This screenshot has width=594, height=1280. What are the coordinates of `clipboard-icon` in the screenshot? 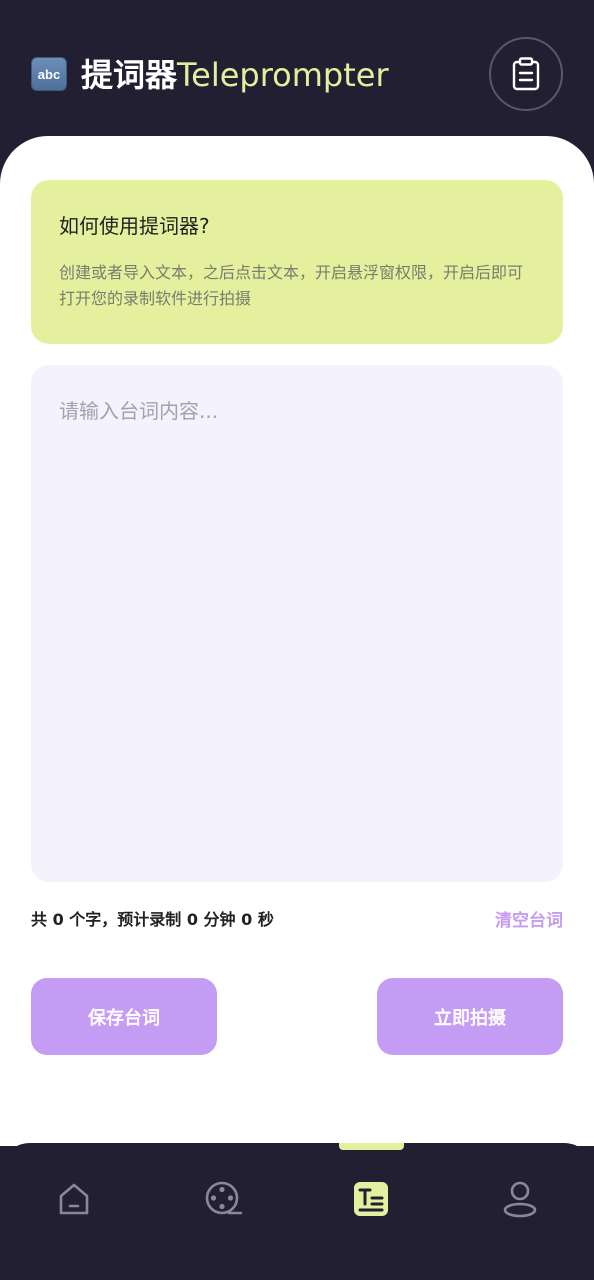 It's located at (526, 74).